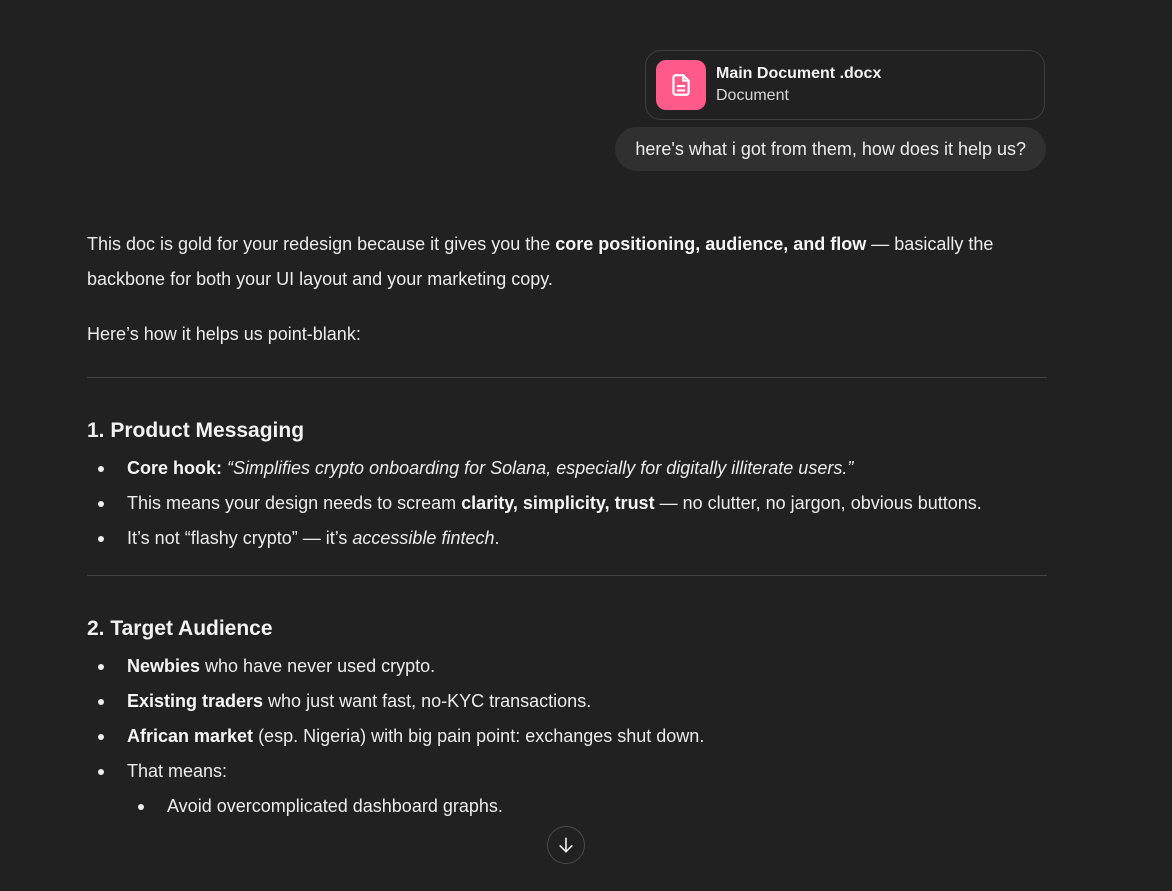  What do you see at coordinates (195, 701) in the screenshot?
I see `bullet-bold: Existing traders` at bounding box center [195, 701].